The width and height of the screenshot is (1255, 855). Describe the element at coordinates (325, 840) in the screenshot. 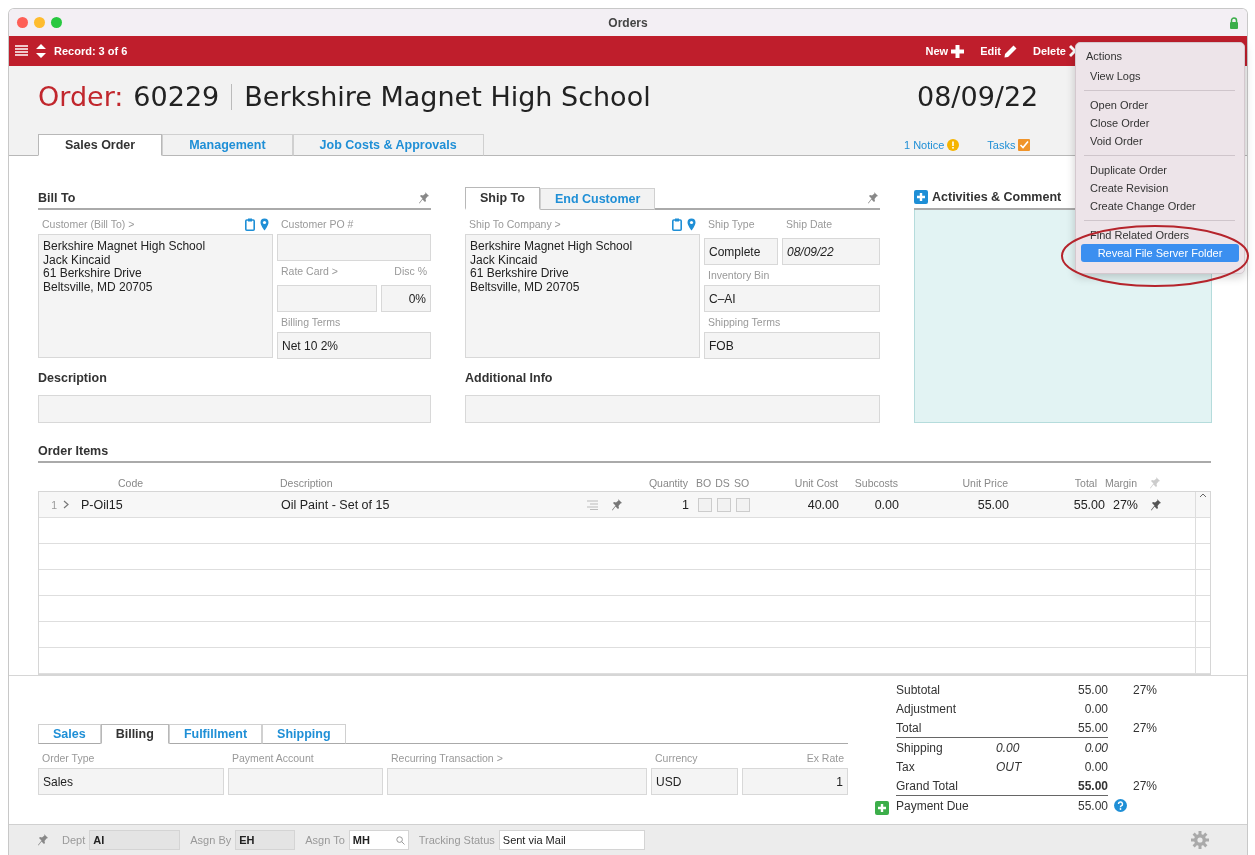

I see `field-label: Asgn To` at that location.